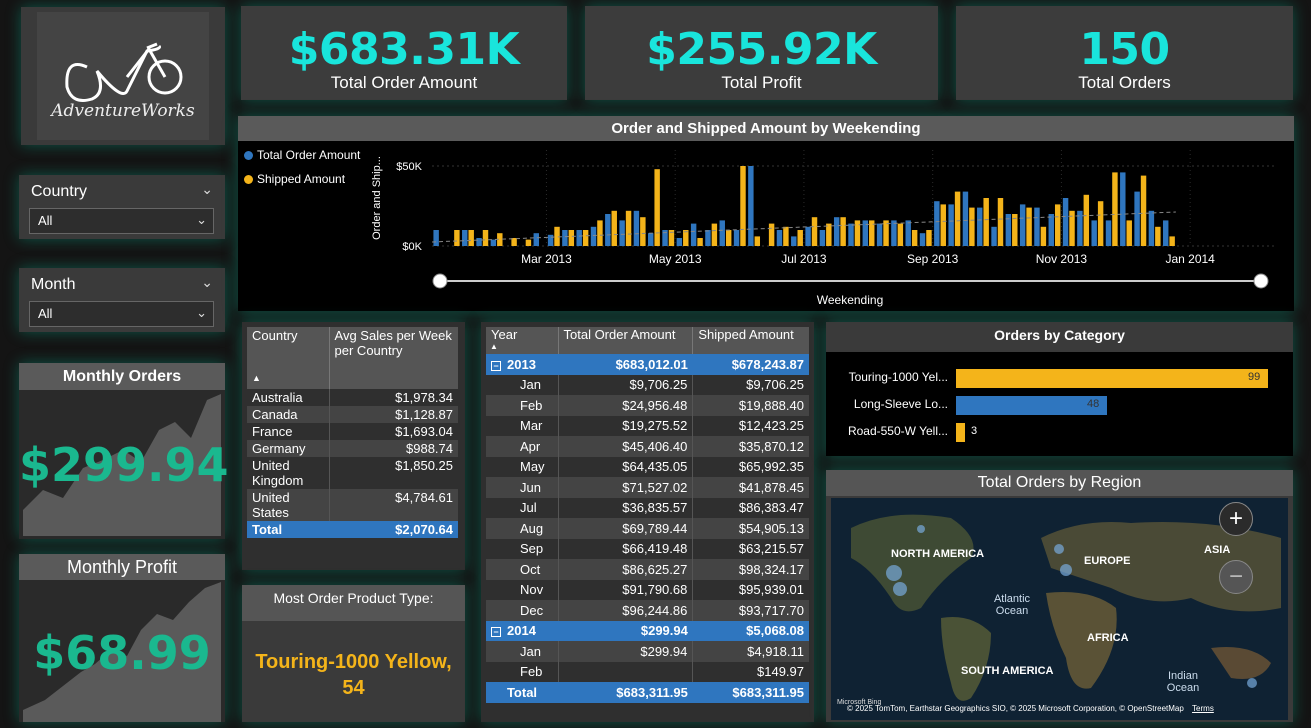 The width and height of the screenshot is (1311, 728). I want to click on country-dropdown: All ⌄, so click(121, 221).